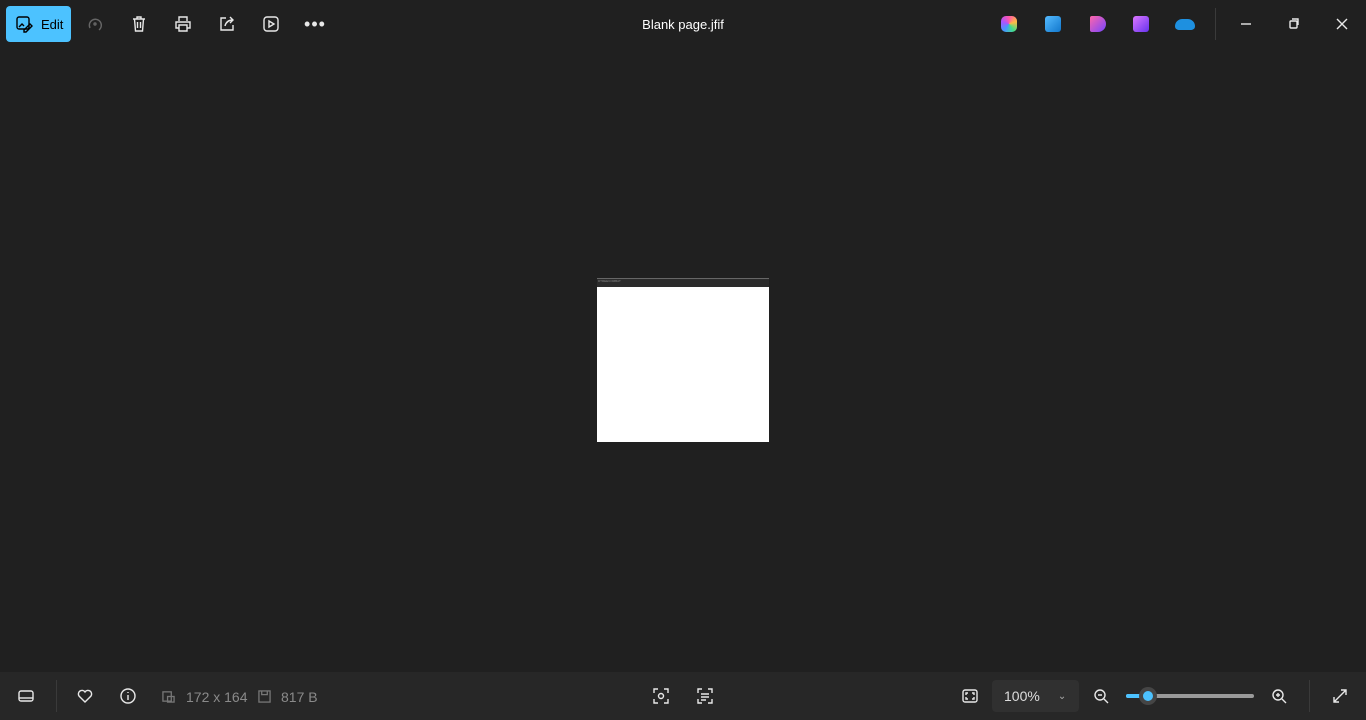 The image size is (1366, 720). I want to click on zoom-slider-thumb, so click(1147, 696).